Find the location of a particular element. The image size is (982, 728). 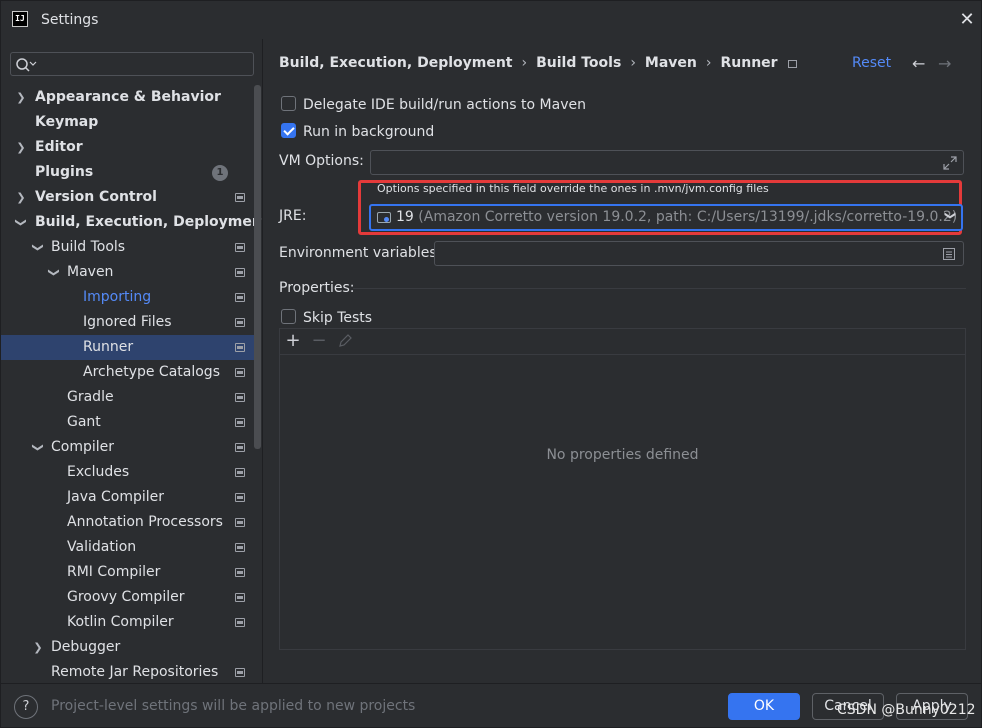

checkbox-checked-icon is located at coordinates (288, 130).